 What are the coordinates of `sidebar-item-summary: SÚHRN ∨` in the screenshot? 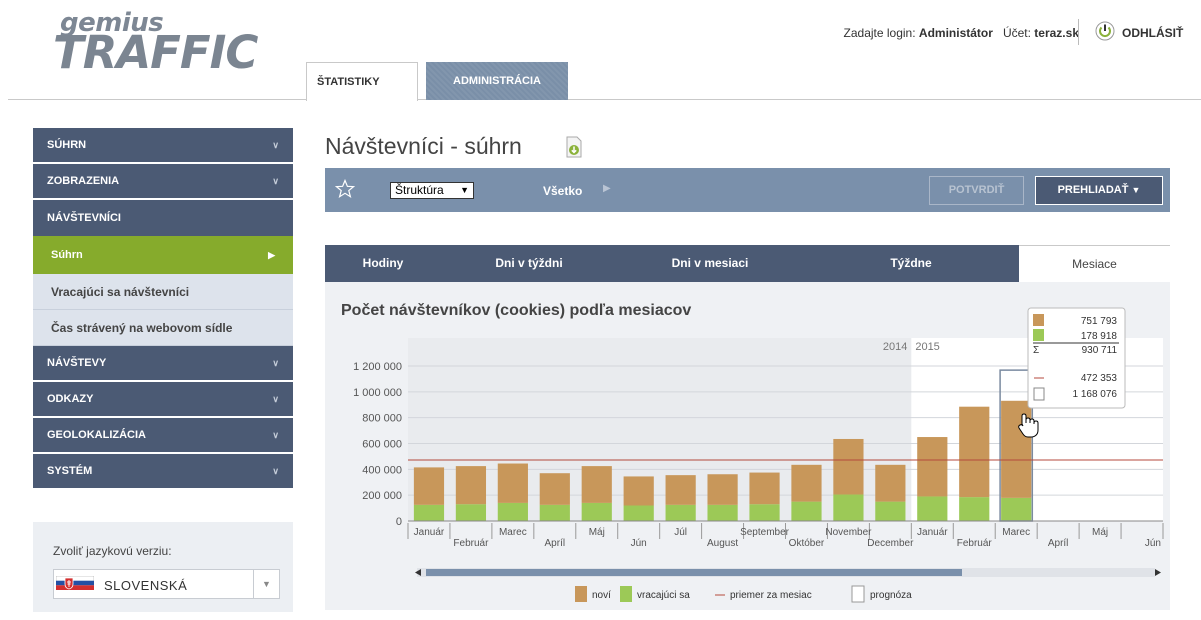 It's located at (163, 146).